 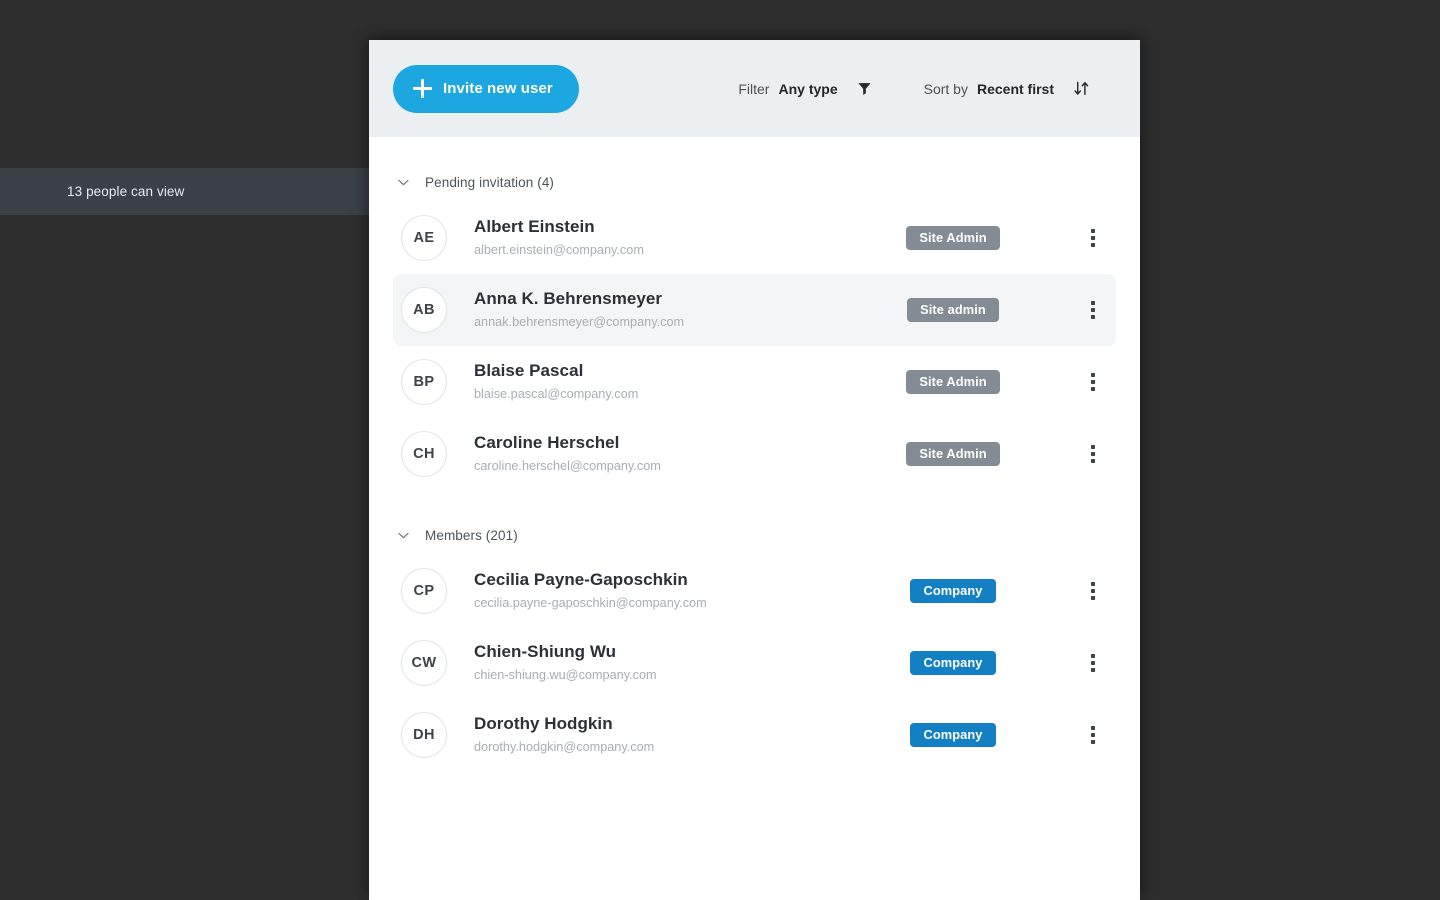 I want to click on sort-control: Sort by Recent first, so click(x=1007, y=89).